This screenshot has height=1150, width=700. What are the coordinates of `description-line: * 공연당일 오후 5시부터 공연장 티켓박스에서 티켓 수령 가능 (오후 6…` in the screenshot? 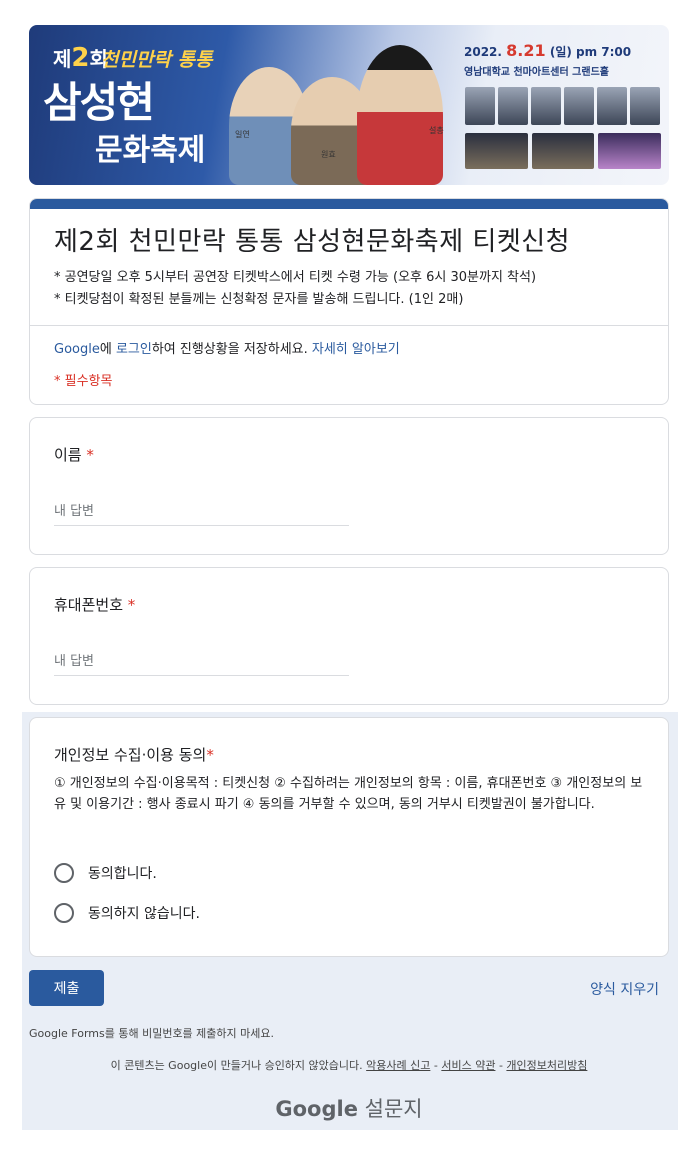 It's located at (295, 277).